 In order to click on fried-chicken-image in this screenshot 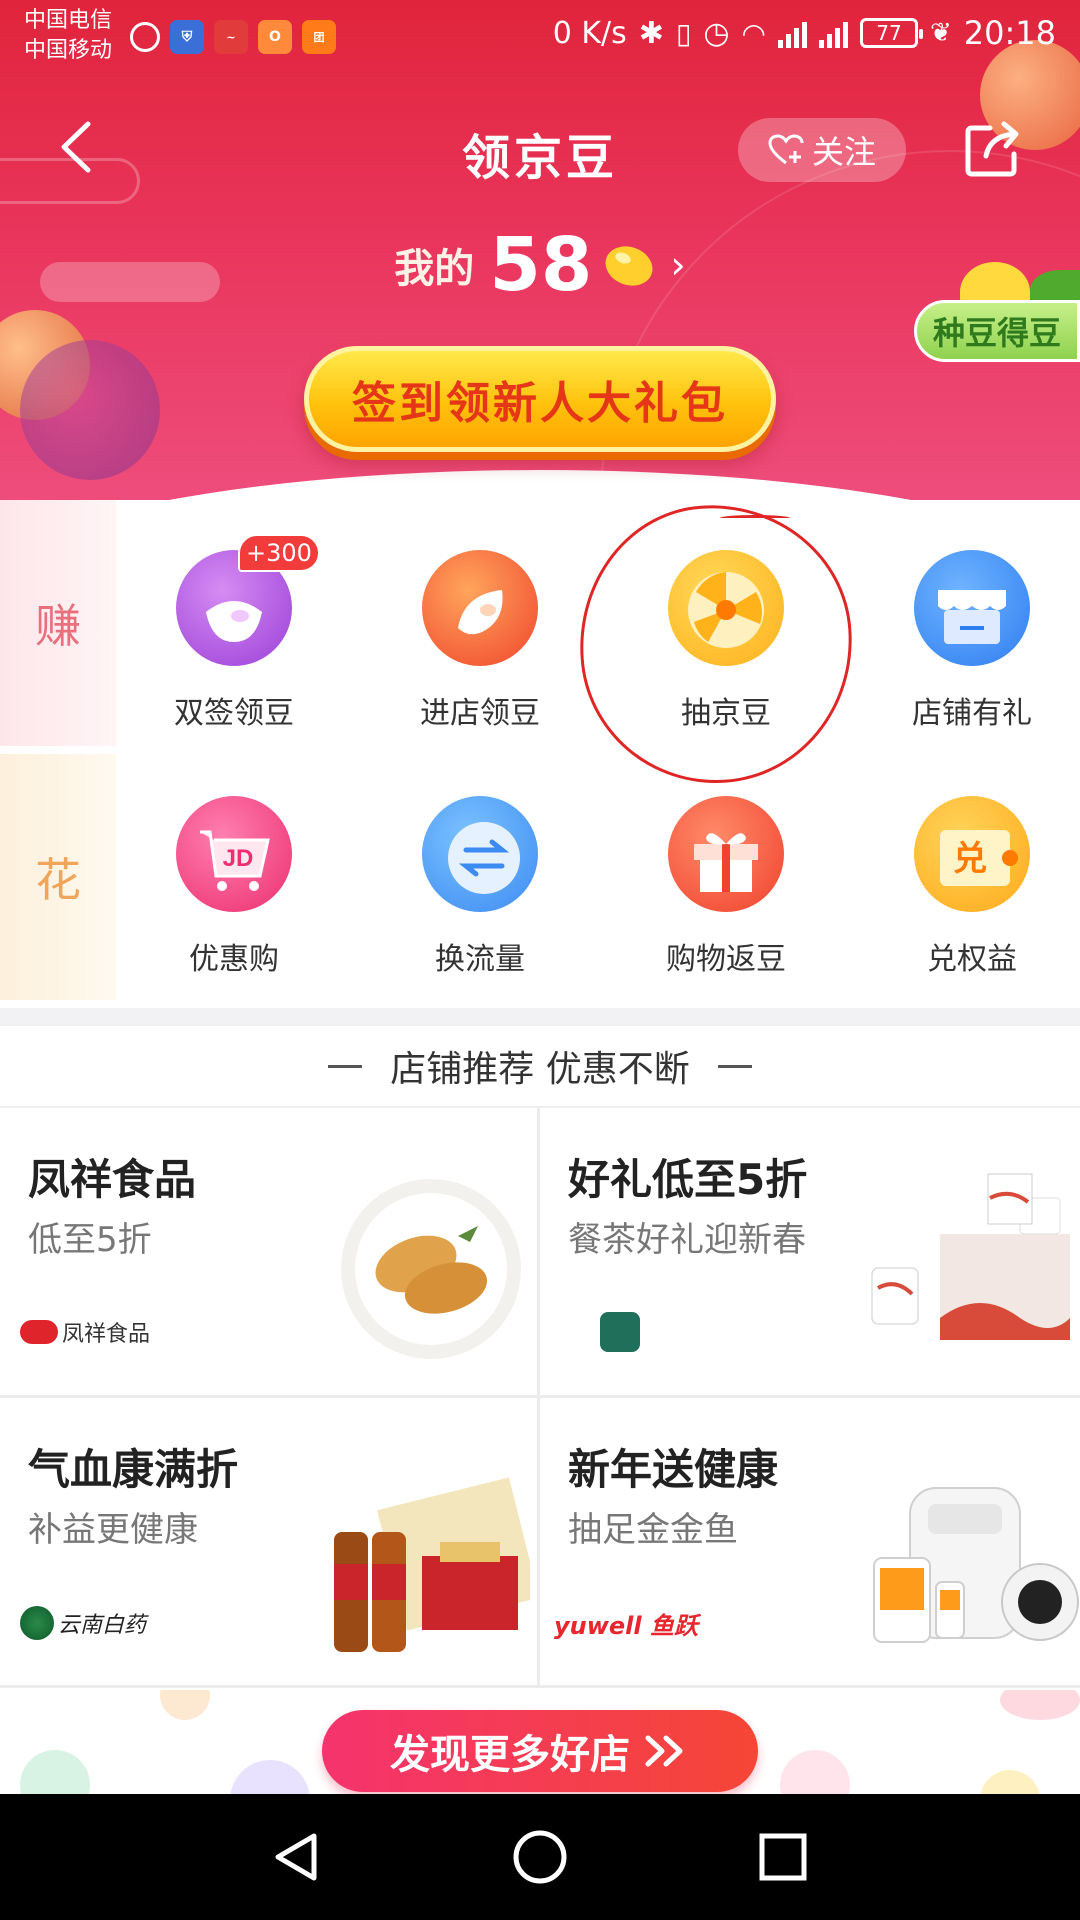, I will do `click(431, 1269)`.